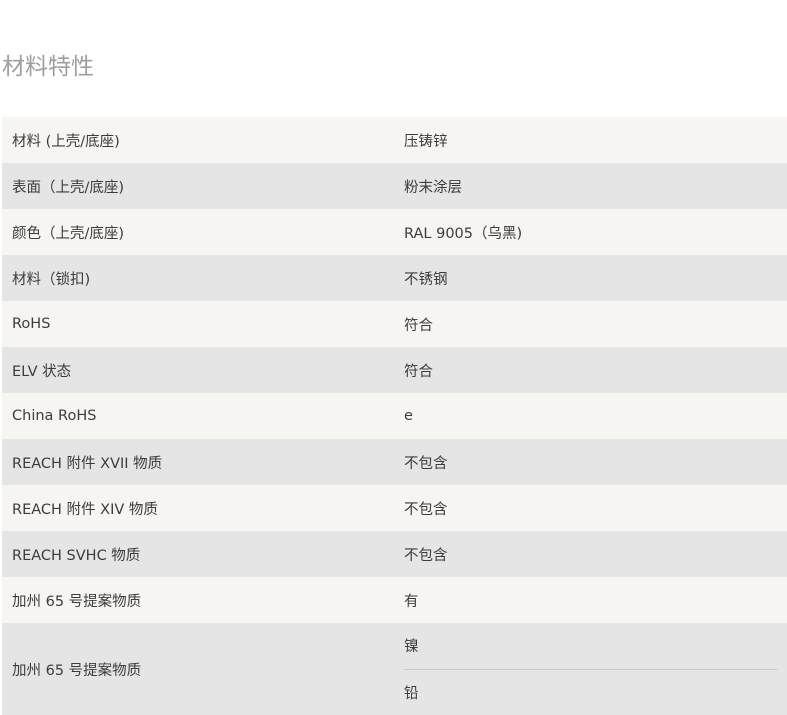 The height and width of the screenshot is (715, 787). I want to click on row-key: 表面（上壳/底座), so click(68, 187).